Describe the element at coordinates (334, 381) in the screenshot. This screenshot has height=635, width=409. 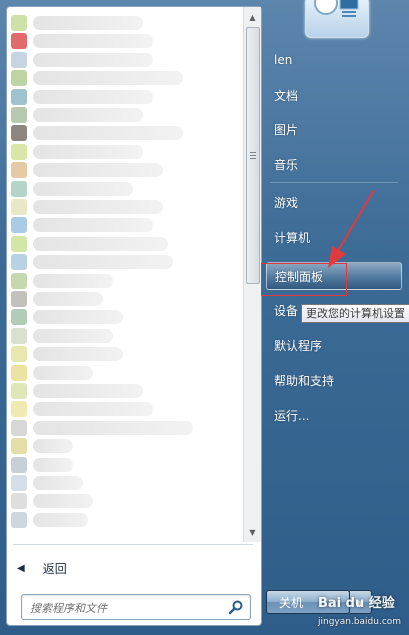
I see `right-item-9: 帮助和支持` at that location.